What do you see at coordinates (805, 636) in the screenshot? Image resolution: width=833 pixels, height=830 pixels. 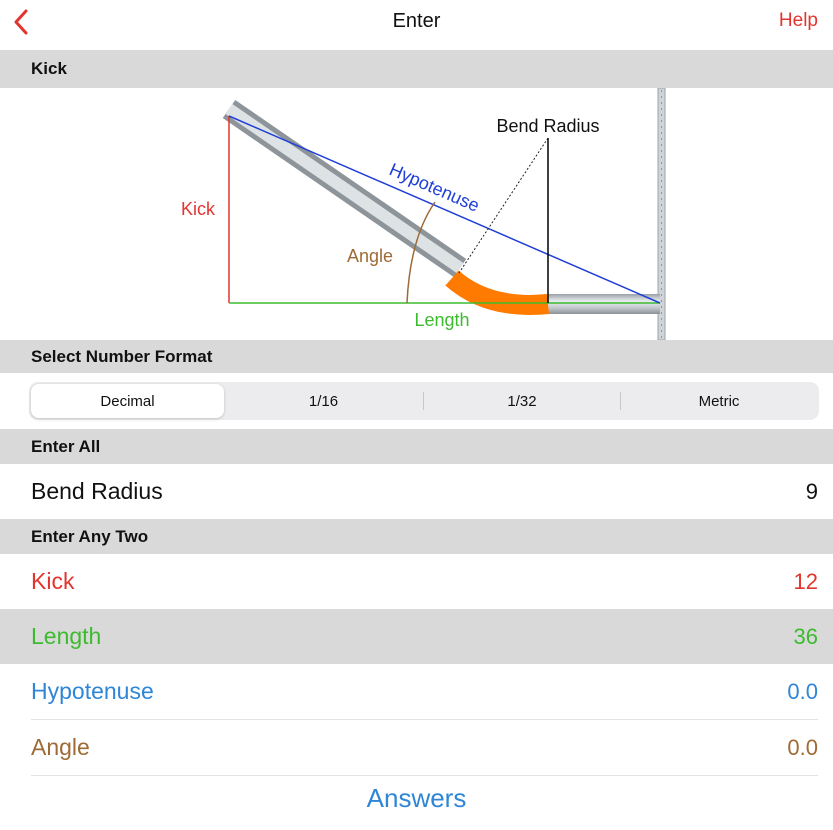 I see `length-value: 36` at bounding box center [805, 636].